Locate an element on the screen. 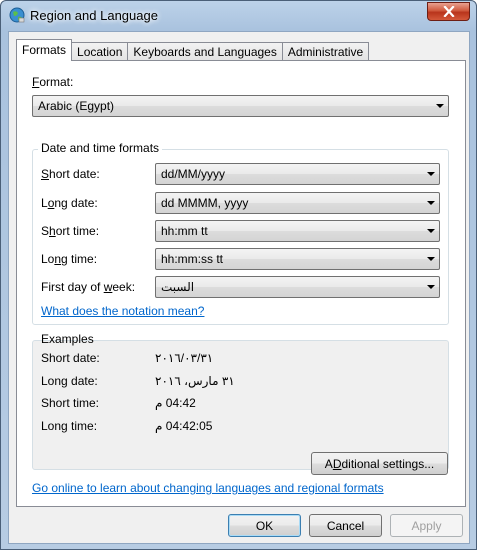 The height and width of the screenshot is (550, 477). notation-help-link: What does the notation mean? is located at coordinates (122, 311).